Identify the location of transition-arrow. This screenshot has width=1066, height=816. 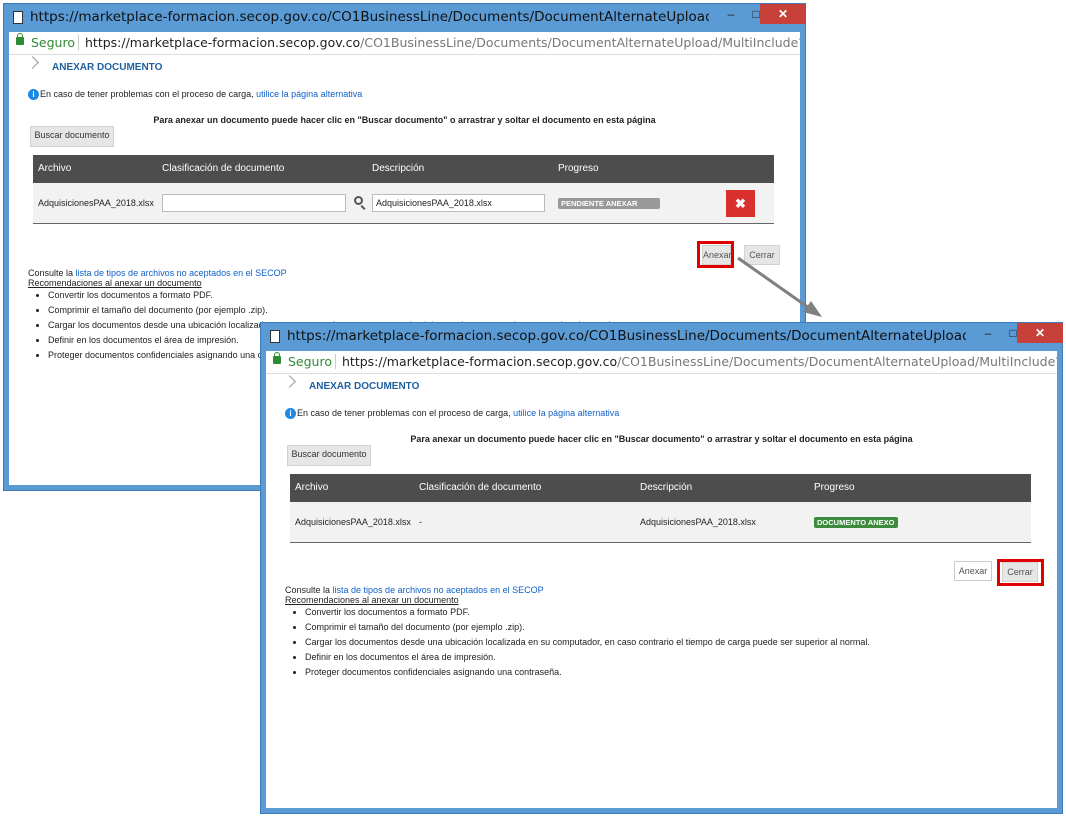
(779, 286).